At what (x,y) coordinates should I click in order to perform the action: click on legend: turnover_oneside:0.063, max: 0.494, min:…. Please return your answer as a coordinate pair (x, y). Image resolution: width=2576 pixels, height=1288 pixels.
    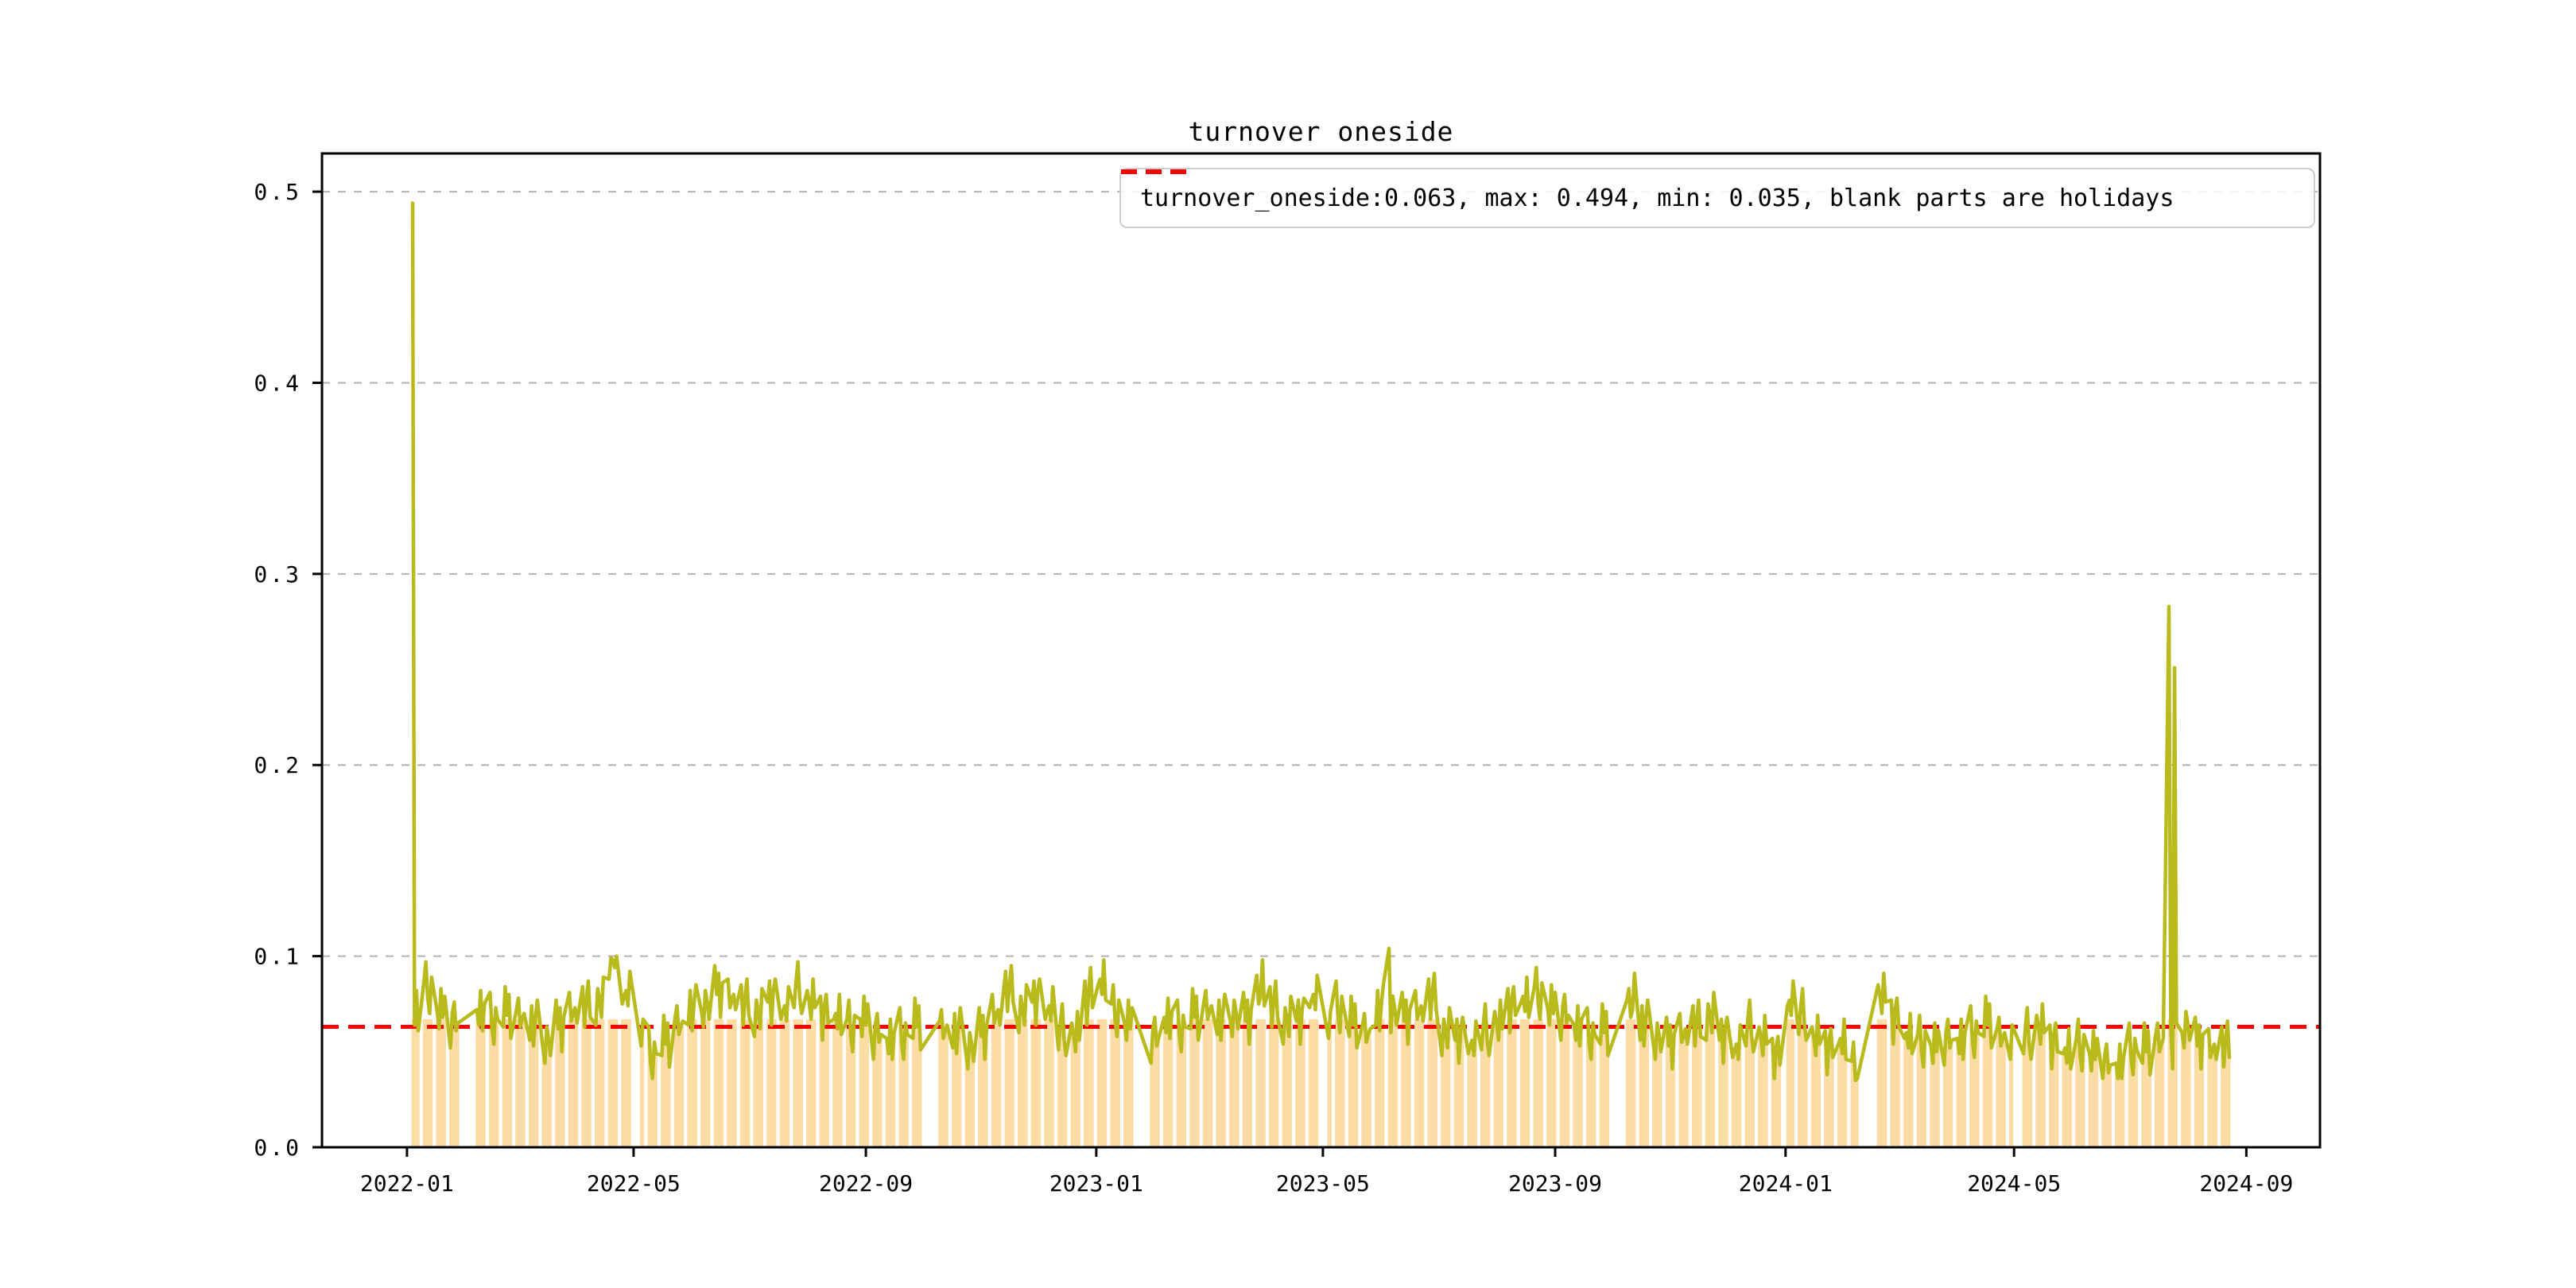
    Looking at the image, I should click on (1717, 198).